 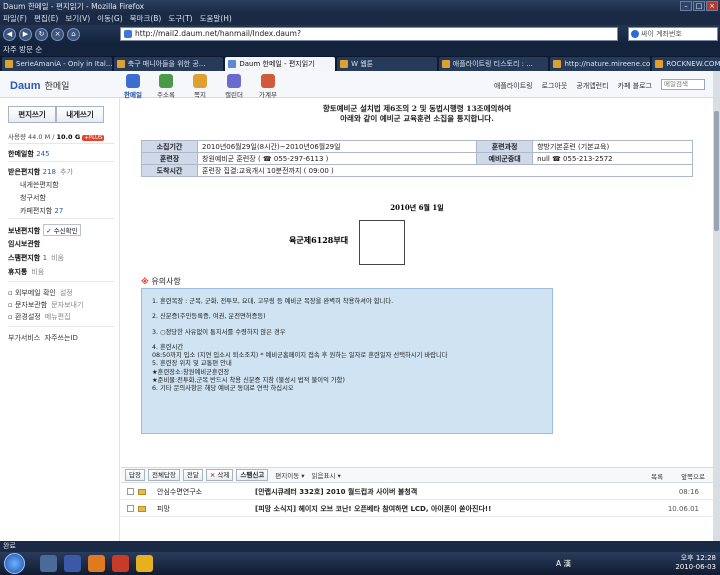 I want to click on page-scrollbar, so click(x=716, y=306).